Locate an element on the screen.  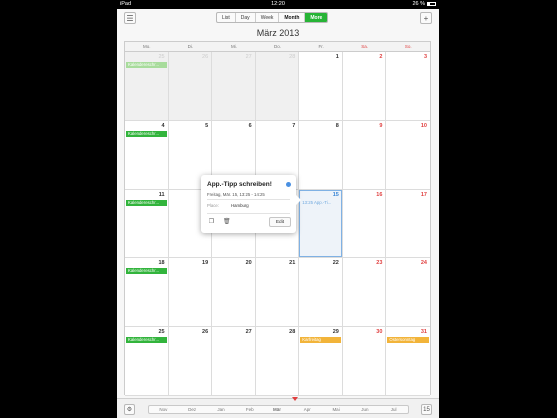
day-cell: 3 is located at coordinates (408, 86).